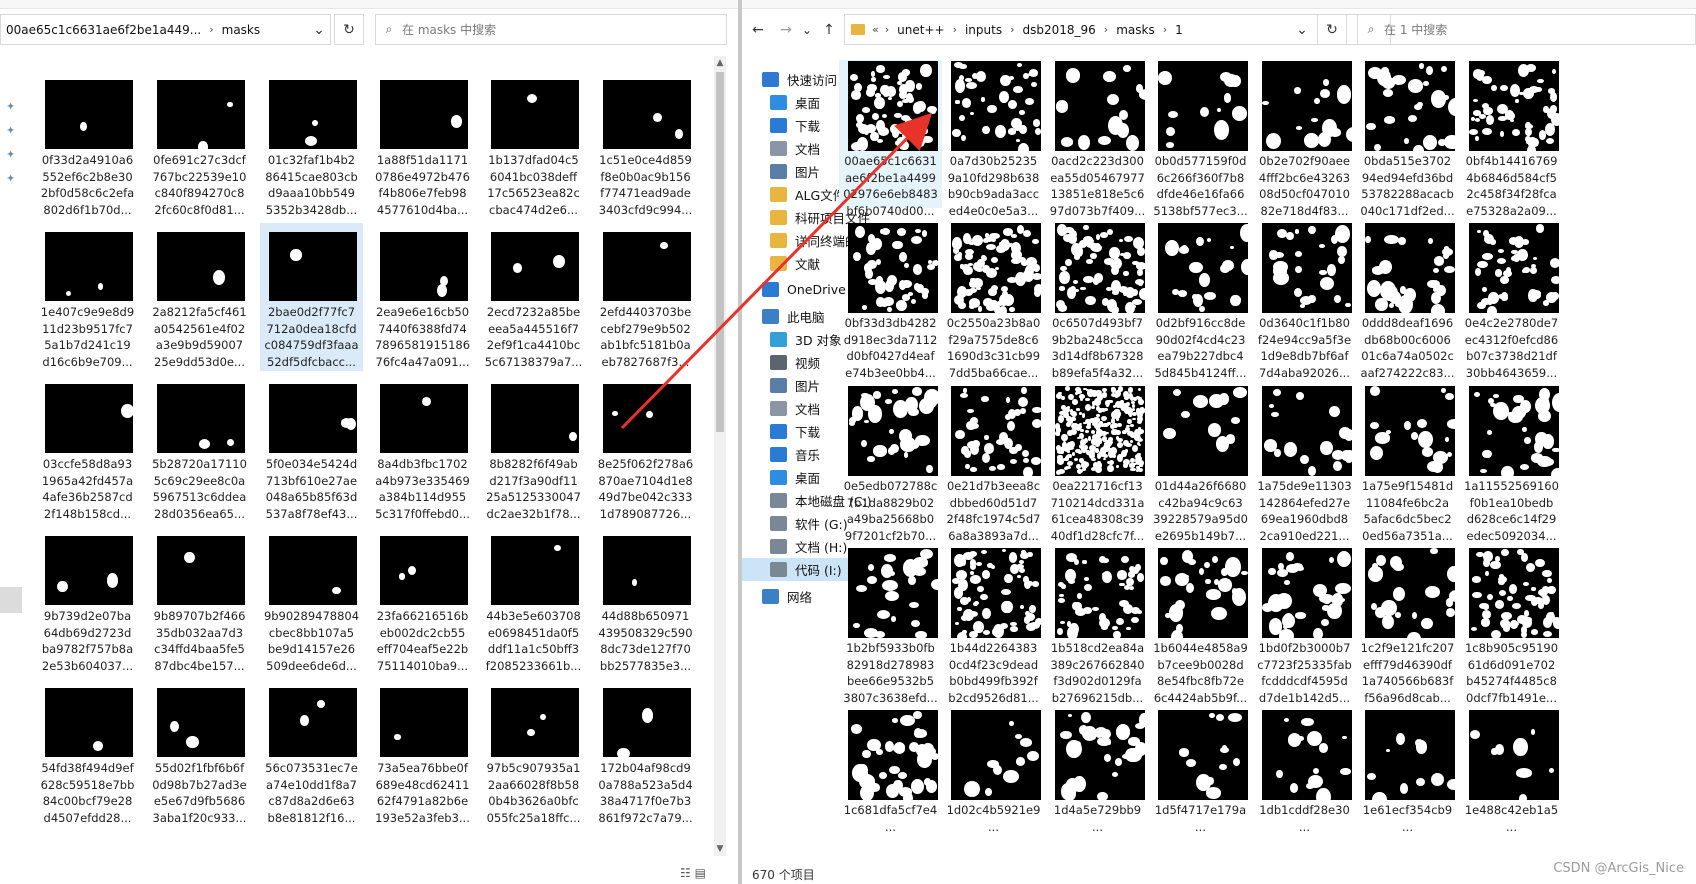 The height and width of the screenshot is (884, 1696). I want to click on watermark: CSDN @ArcGis_Nice, so click(1618, 868).